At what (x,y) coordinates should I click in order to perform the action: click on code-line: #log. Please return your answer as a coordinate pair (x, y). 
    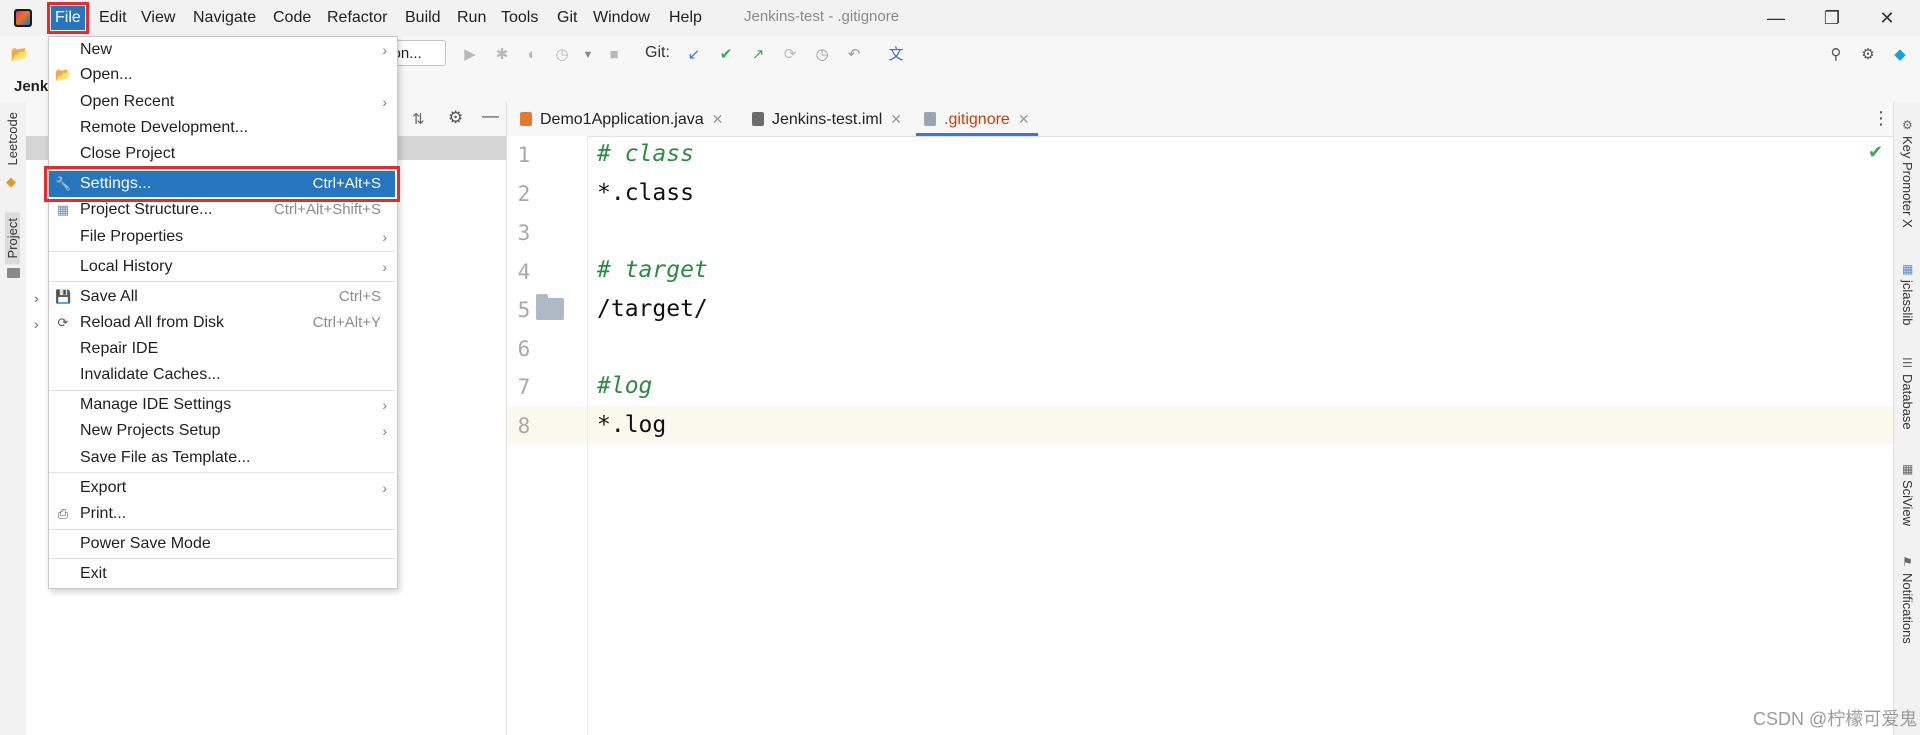
    Looking at the image, I should click on (624, 386).